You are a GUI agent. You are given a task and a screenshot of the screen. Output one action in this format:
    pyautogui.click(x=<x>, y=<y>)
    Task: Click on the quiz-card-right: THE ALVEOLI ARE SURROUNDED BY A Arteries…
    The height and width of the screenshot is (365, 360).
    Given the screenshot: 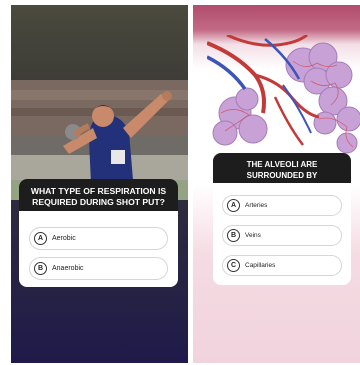 What is the action you would take?
    pyautogui.click(x=282, y=219)
    